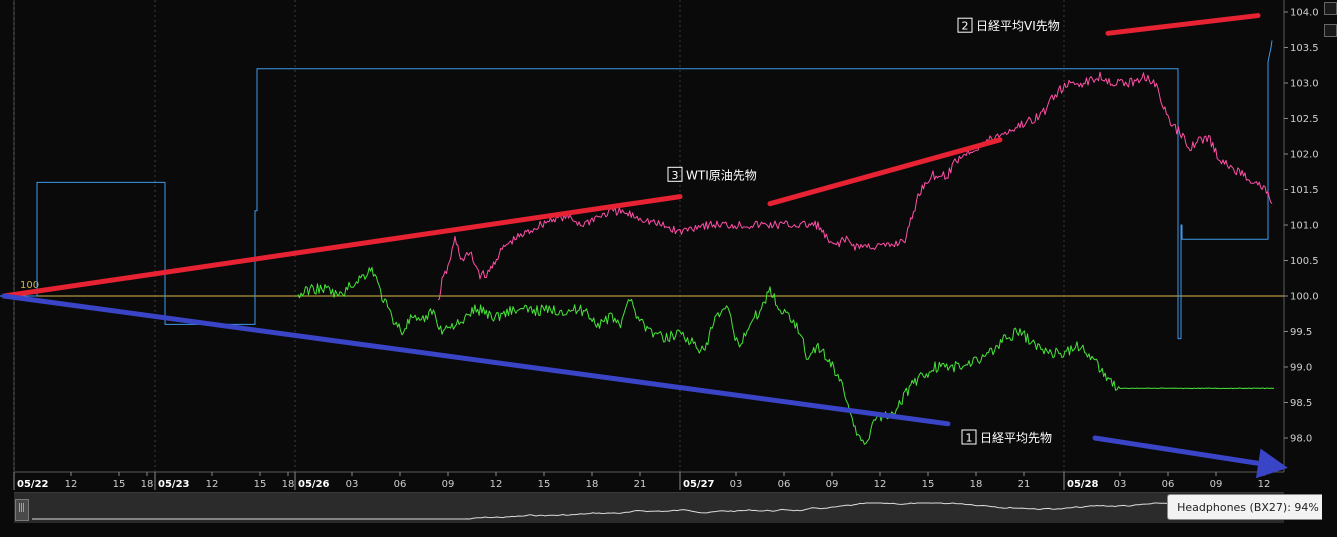 This screenshot has width=1337, height=537. What do you see at coordinates (1329, 268) in the screenshot?
I see `right-toolbar` at bounding box center [1329, 268].